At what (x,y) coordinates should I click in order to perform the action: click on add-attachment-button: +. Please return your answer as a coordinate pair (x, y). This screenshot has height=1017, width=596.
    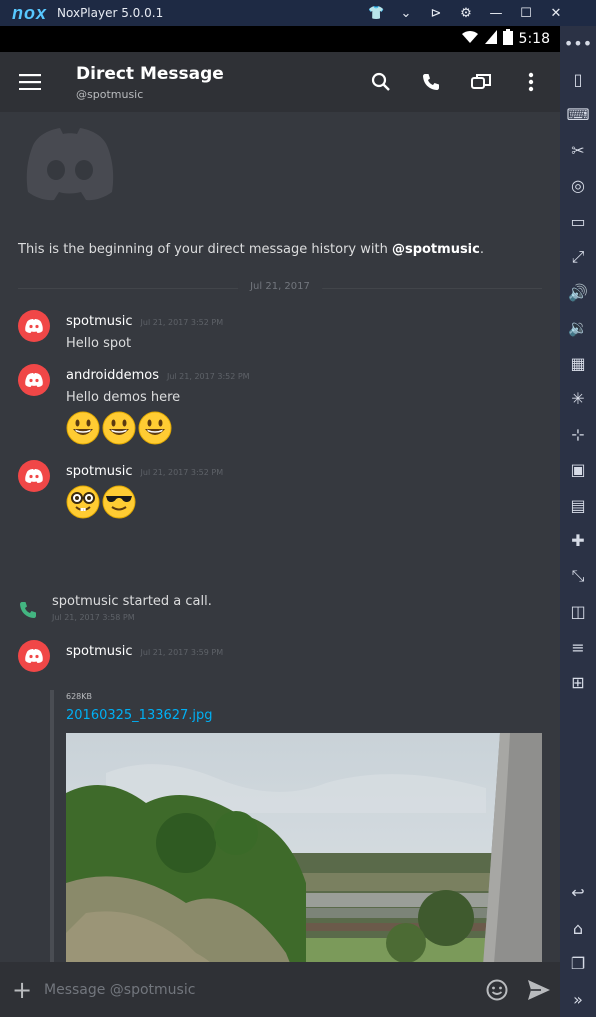
    Looking at the image, I should click on (22, 990).